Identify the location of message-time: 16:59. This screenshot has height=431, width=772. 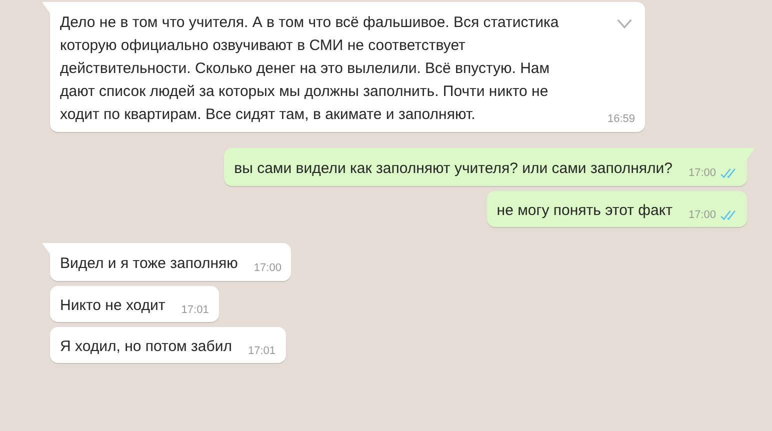
(621, 119).